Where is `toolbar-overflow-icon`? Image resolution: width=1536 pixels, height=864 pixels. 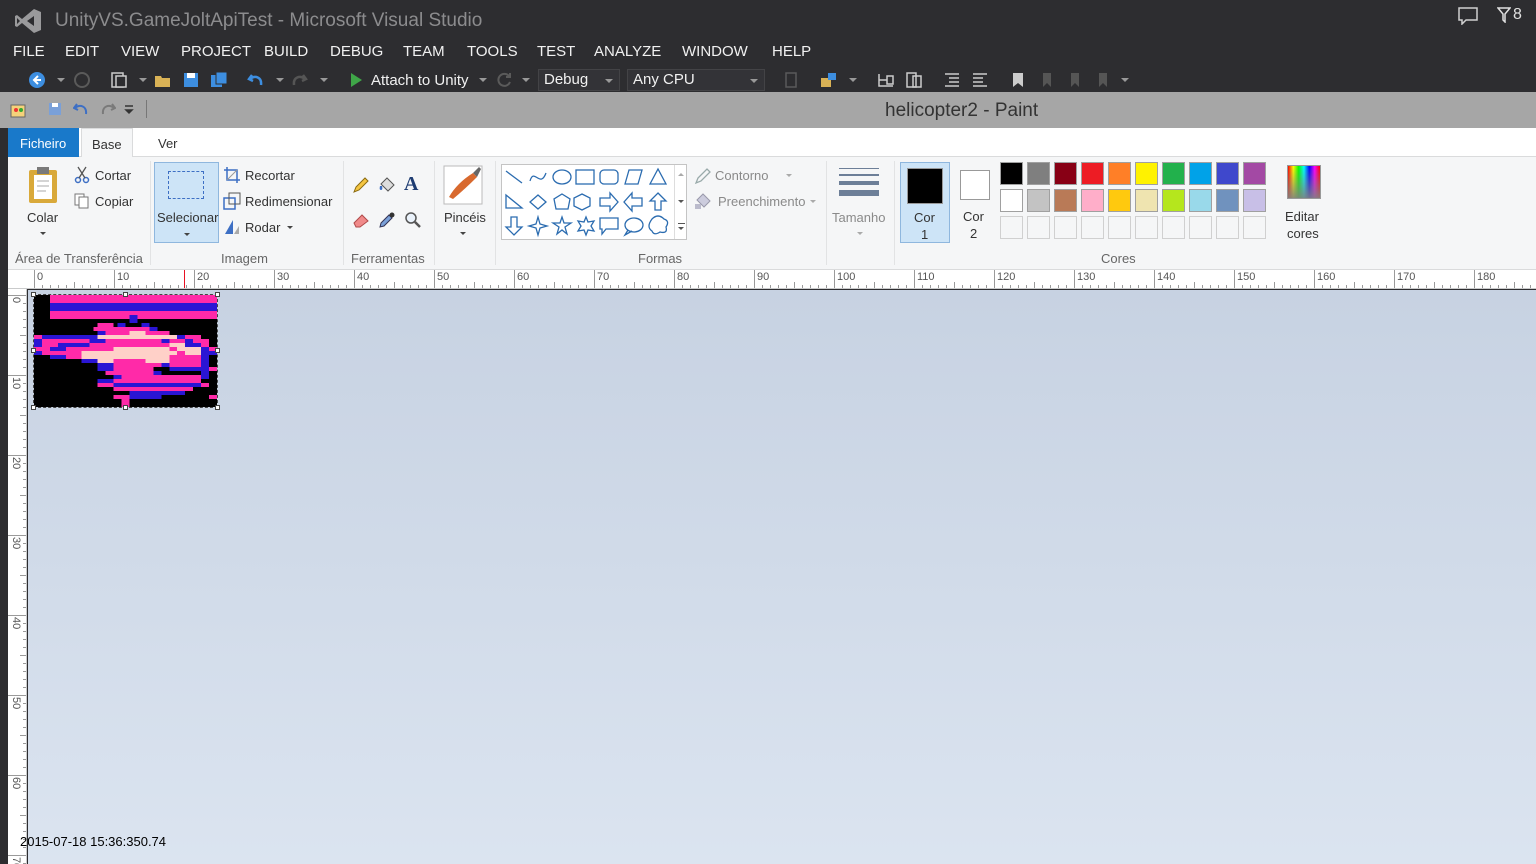 toolbar-overflow-icon is located at coordinates (853, 80).